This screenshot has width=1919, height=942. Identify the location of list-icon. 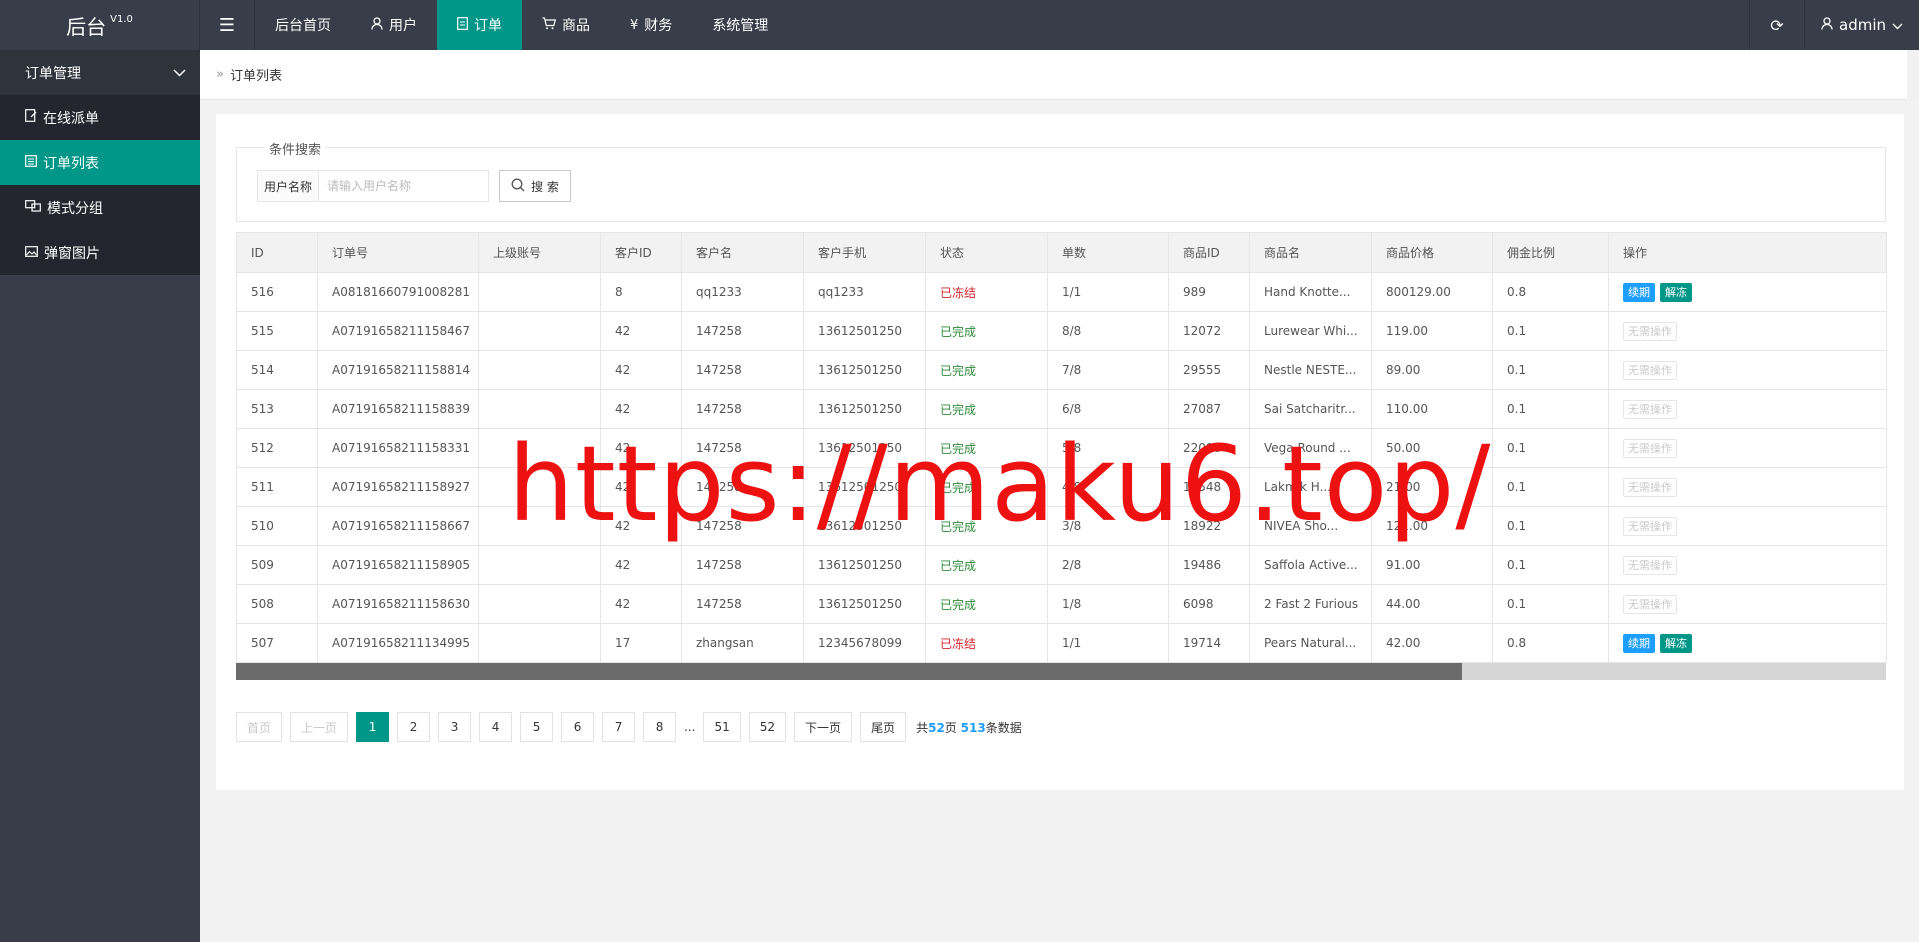
(31, 162).